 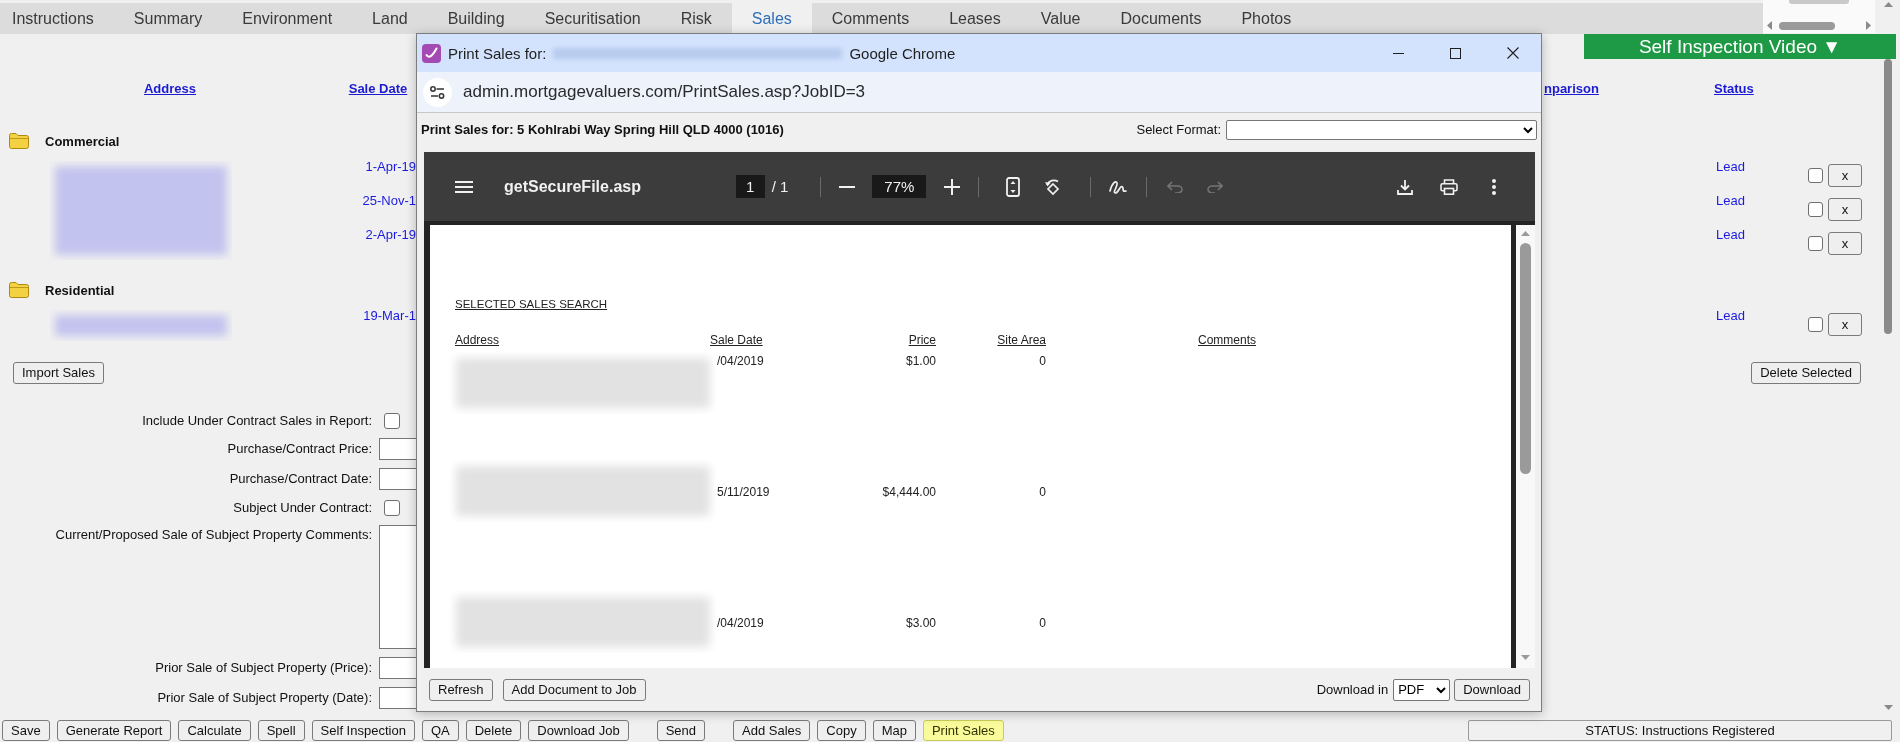 I want to click on toolbar-button: Calculate, so click(x=214, y=730).